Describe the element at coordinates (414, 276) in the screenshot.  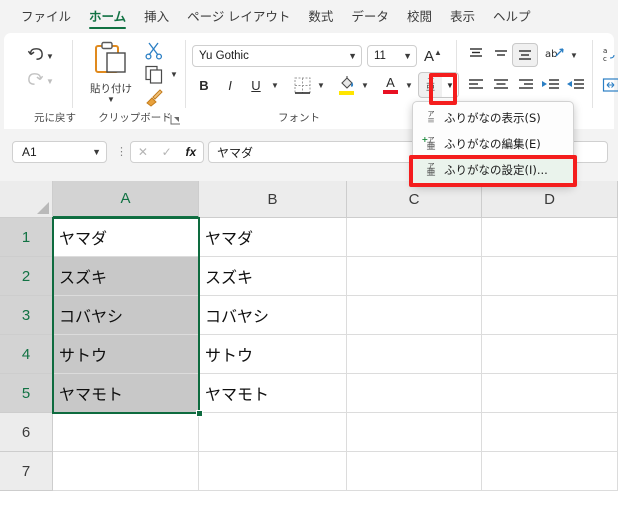
I see `cell-c2` at that location.